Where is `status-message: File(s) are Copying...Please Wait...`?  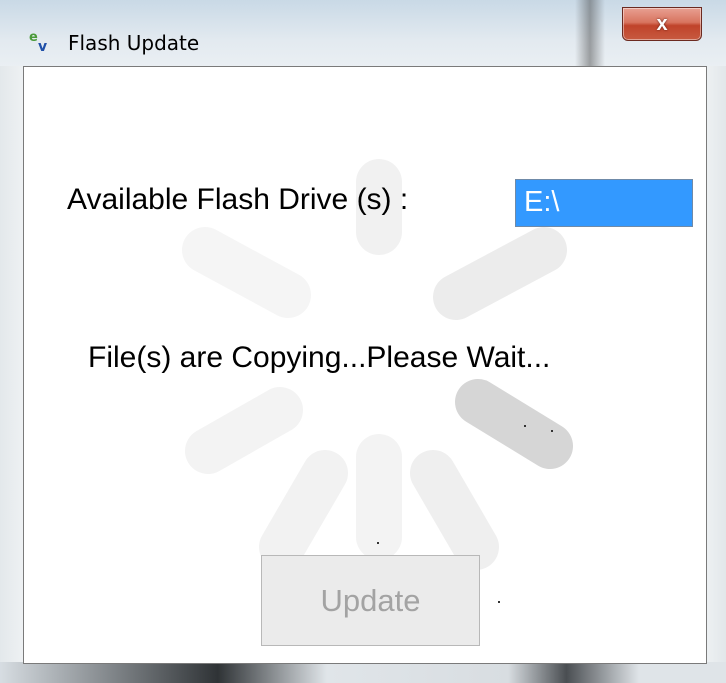 status-message: File(s) are Copying...Please Wait... is located at coordinates (319, 357).